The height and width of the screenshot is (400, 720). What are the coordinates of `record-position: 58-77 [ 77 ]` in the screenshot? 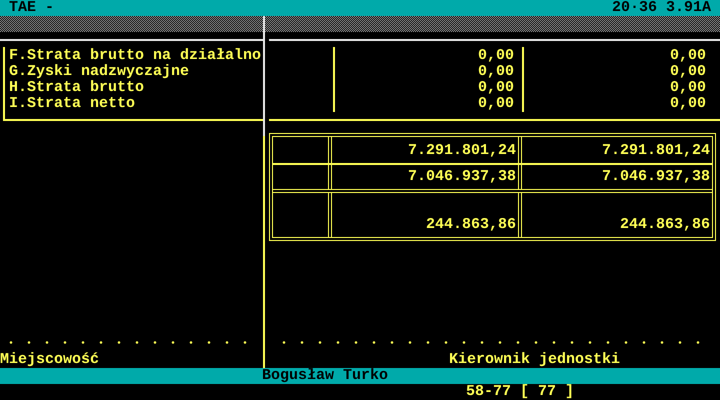 It's located at (520, 392).